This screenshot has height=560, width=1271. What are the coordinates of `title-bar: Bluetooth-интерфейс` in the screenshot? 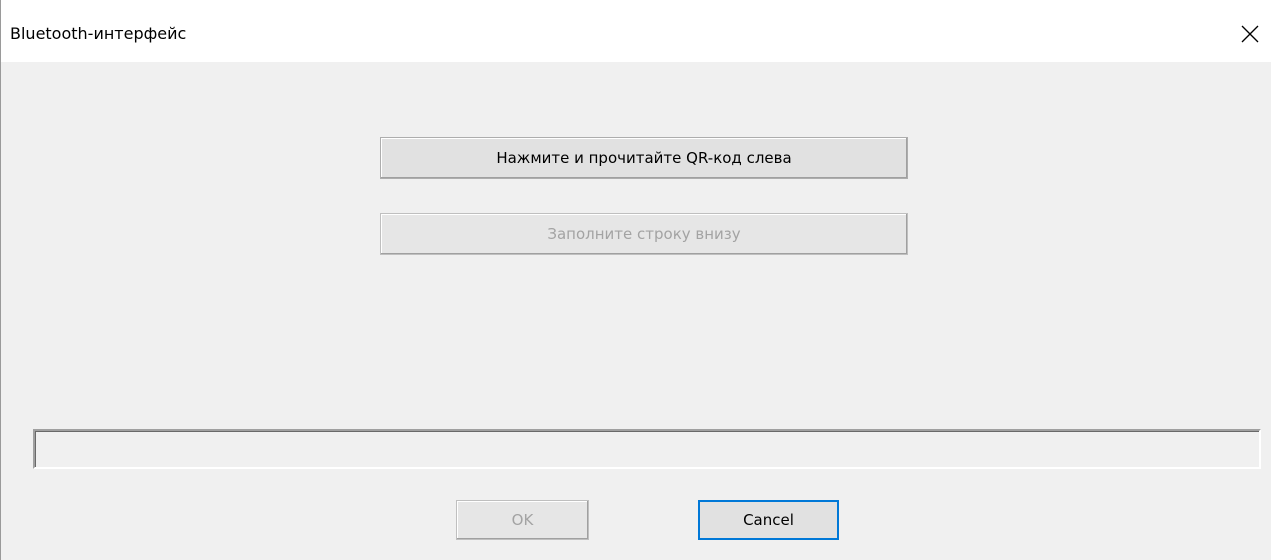 It's located at (636, 31).